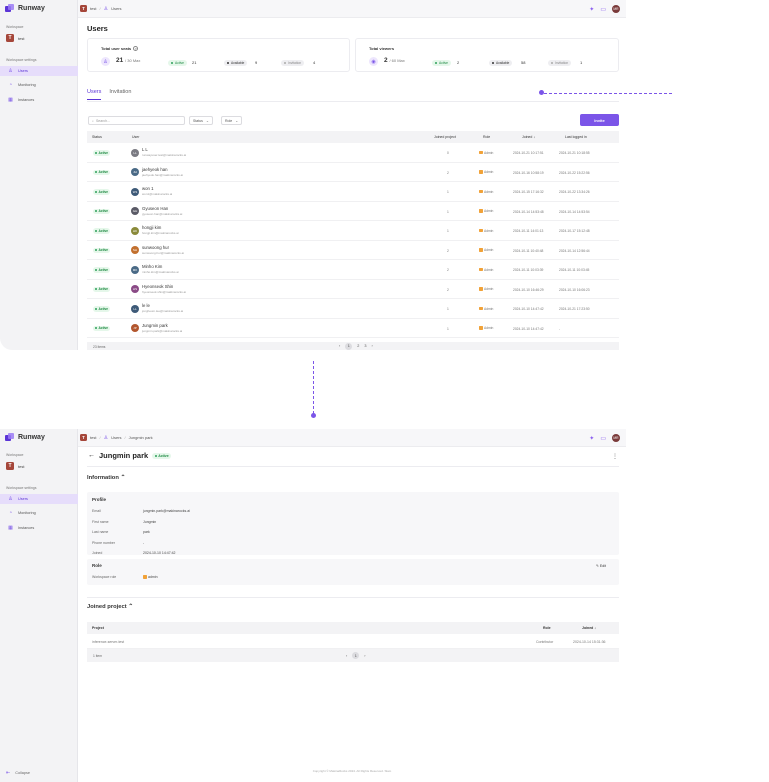 This screenshot has height=782, width=769. What do you see at coordinates (448, 172) in the screenshot?
I see `joined-project-count: 2` at bounding box center [448, 172].